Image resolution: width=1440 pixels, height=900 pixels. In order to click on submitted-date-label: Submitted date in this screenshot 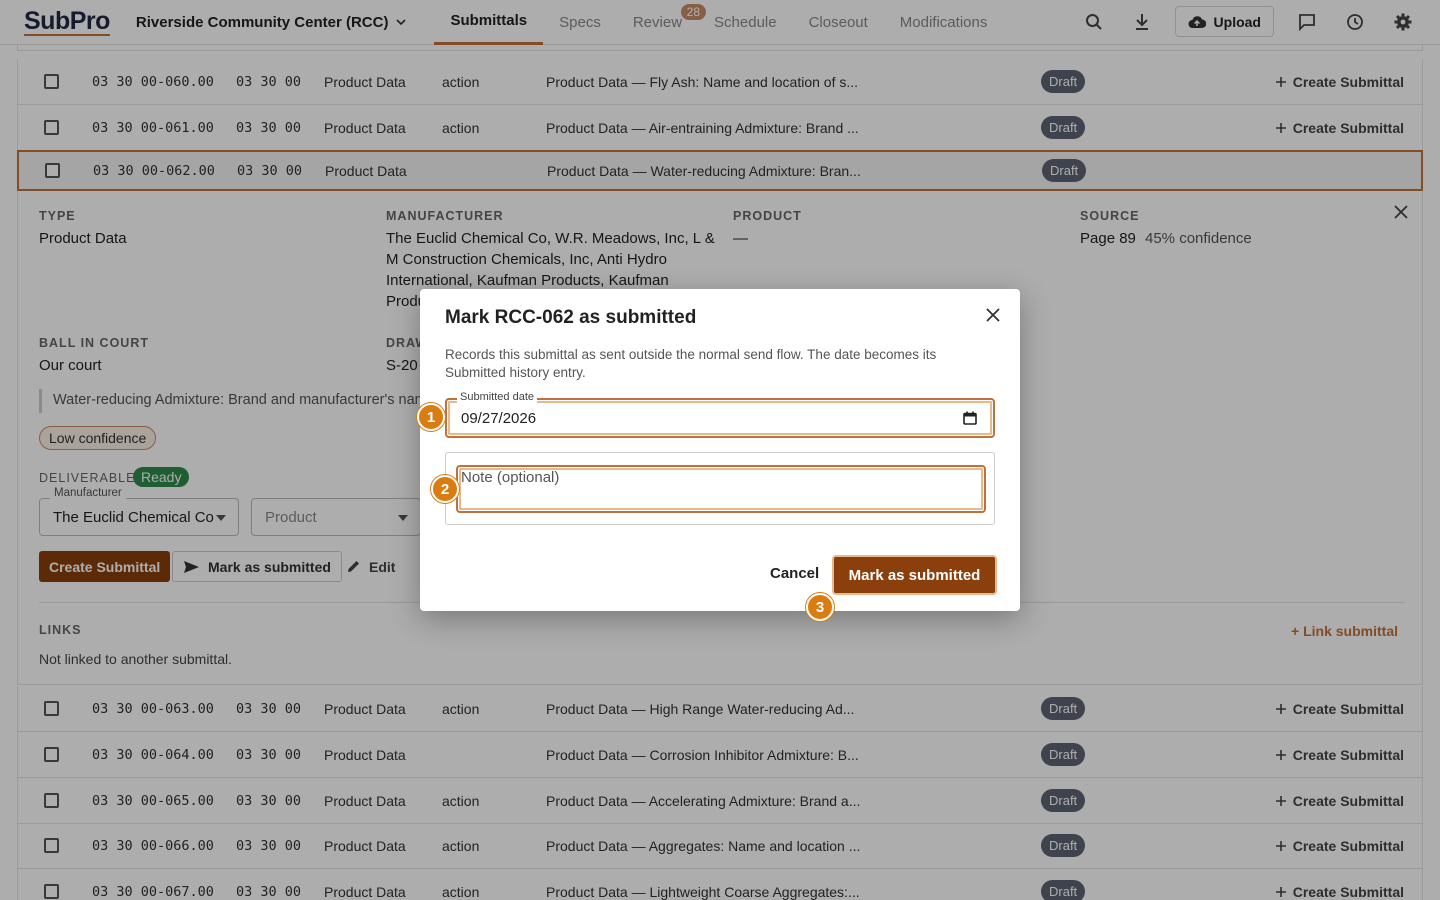, I will do `click(497, 397)`.